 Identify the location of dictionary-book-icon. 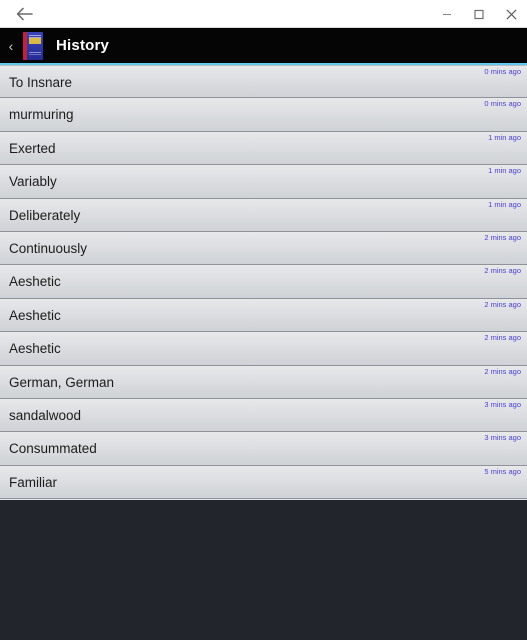
(33, 45).